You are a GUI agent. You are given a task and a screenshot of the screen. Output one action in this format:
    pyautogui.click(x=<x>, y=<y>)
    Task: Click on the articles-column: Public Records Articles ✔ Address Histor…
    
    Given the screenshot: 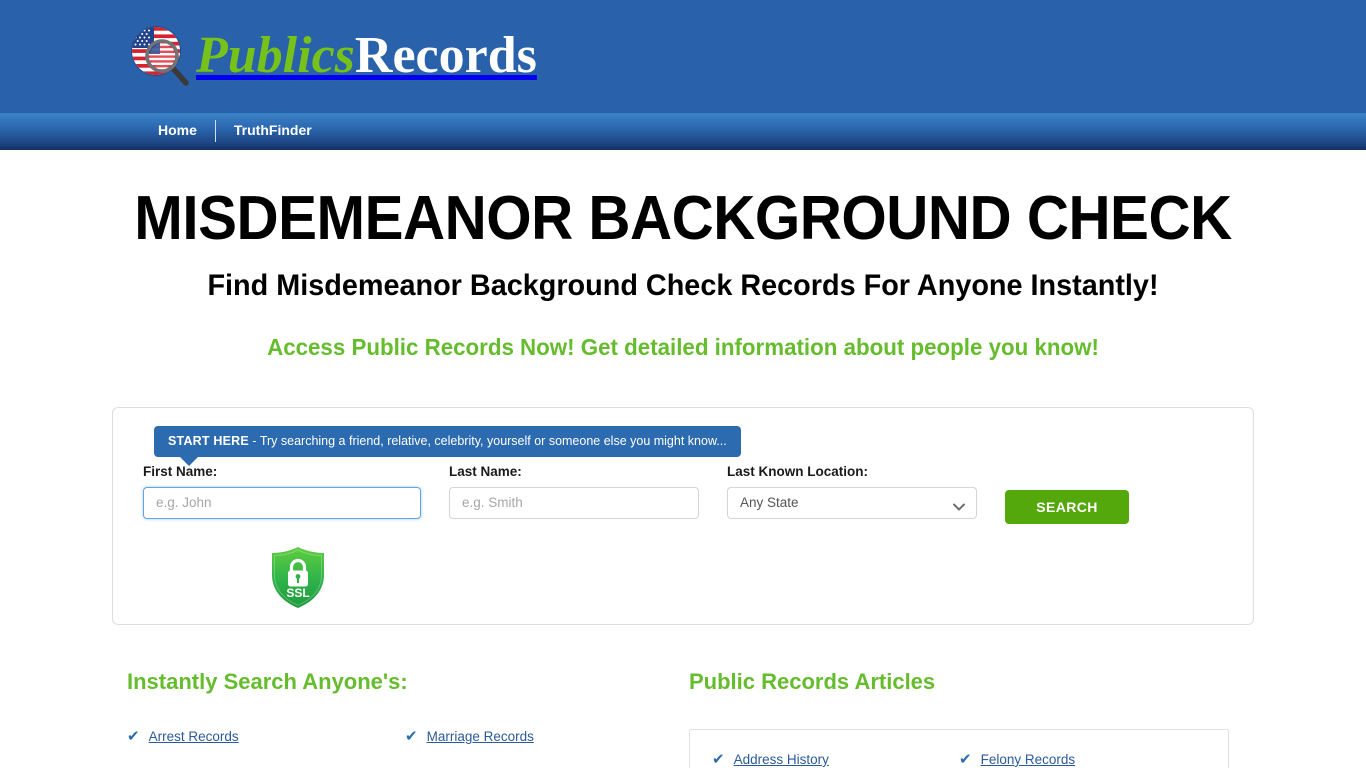 What is the action you would take?
    pyautogui.click(x=968, y=718)
    